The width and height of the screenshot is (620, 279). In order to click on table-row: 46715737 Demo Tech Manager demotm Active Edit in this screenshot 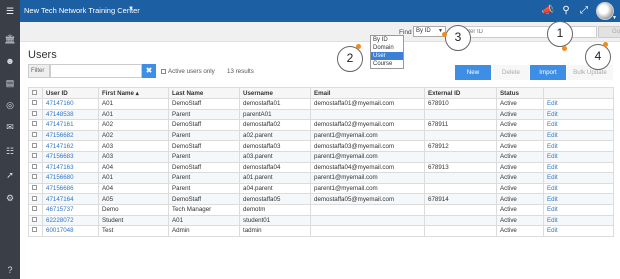, I will do `click(321, 209)`.